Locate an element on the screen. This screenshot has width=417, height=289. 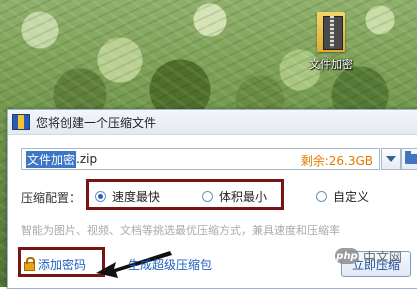
watermark-text: 中文网 is located at coordinates (383, 258).